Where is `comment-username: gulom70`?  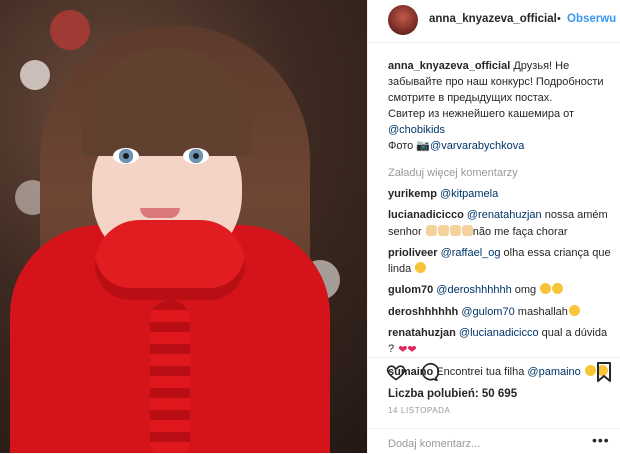 comment-username: gulom70 is located at coordinates (410, 290).